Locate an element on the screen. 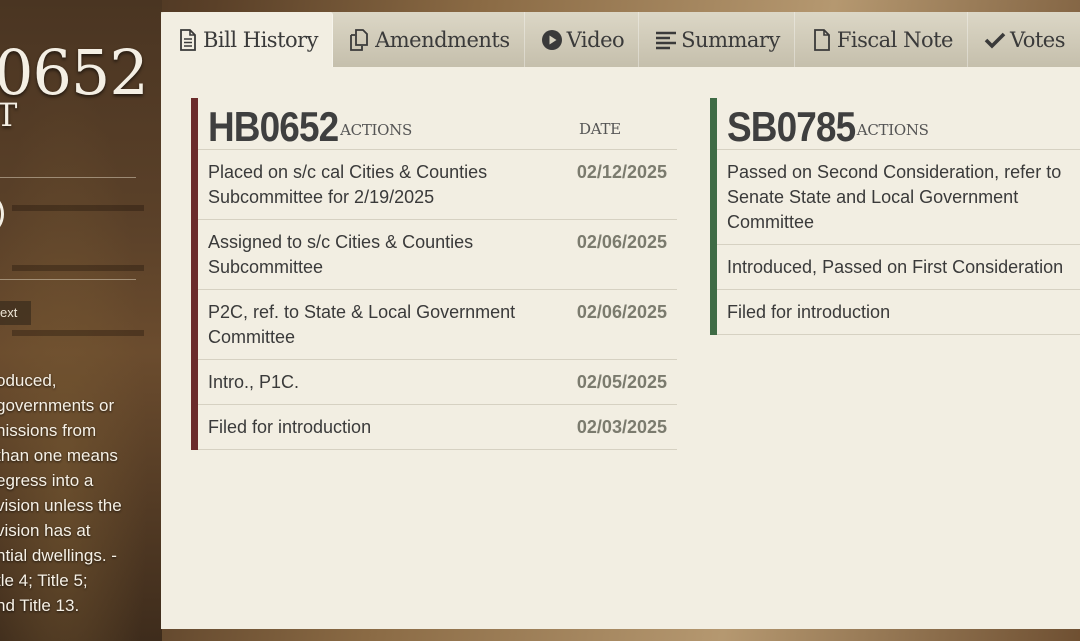  check-icon is located at coordinates (995, 40).